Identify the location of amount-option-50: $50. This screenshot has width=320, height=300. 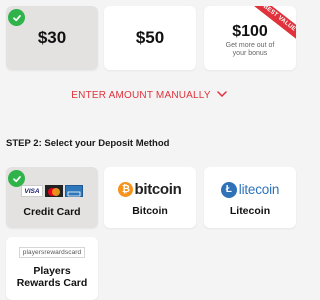
(150, 38).